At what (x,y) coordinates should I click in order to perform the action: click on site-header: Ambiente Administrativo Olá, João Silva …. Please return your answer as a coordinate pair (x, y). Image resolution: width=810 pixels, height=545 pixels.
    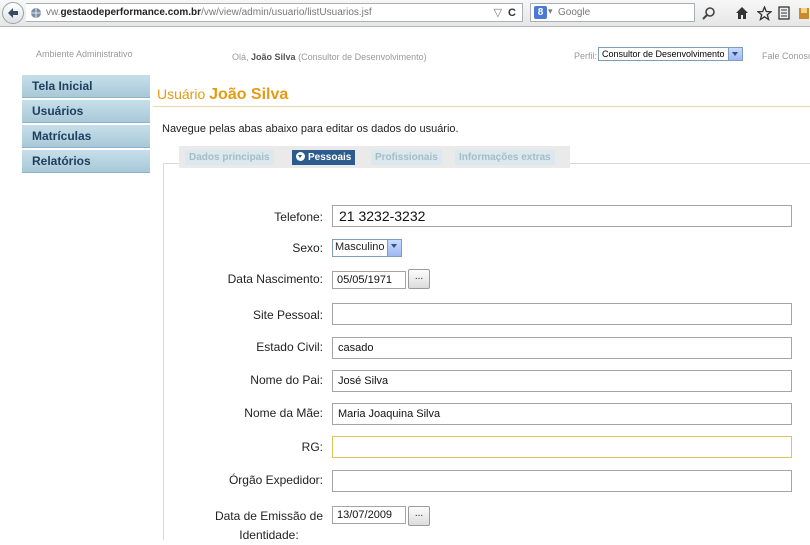
    Looking at the image, I should click on (405, 55).